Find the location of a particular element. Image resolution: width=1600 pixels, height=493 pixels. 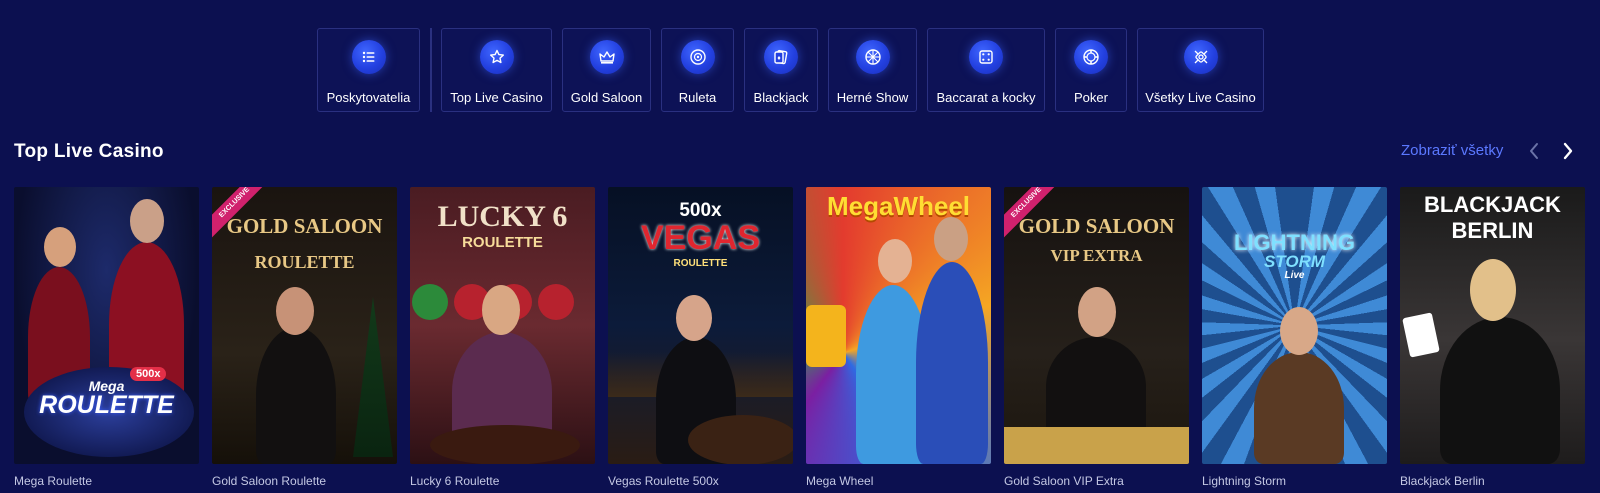

game-thumbnail: MegaWheel is located at coordinates (898, 325).